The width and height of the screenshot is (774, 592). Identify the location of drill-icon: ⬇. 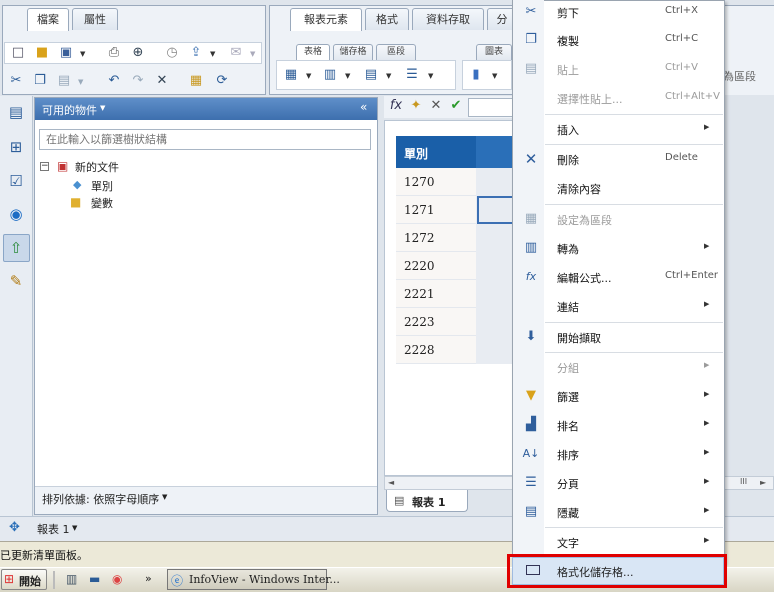
(531, 336).